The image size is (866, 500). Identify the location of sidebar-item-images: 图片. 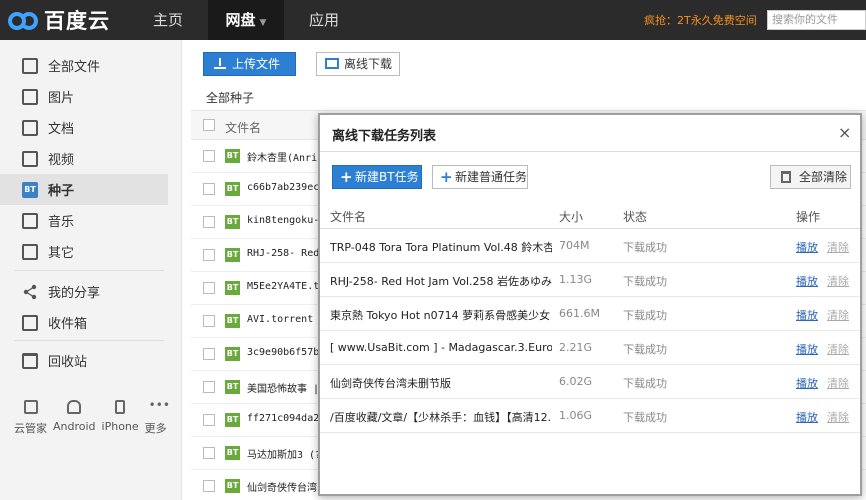
(84, 96).